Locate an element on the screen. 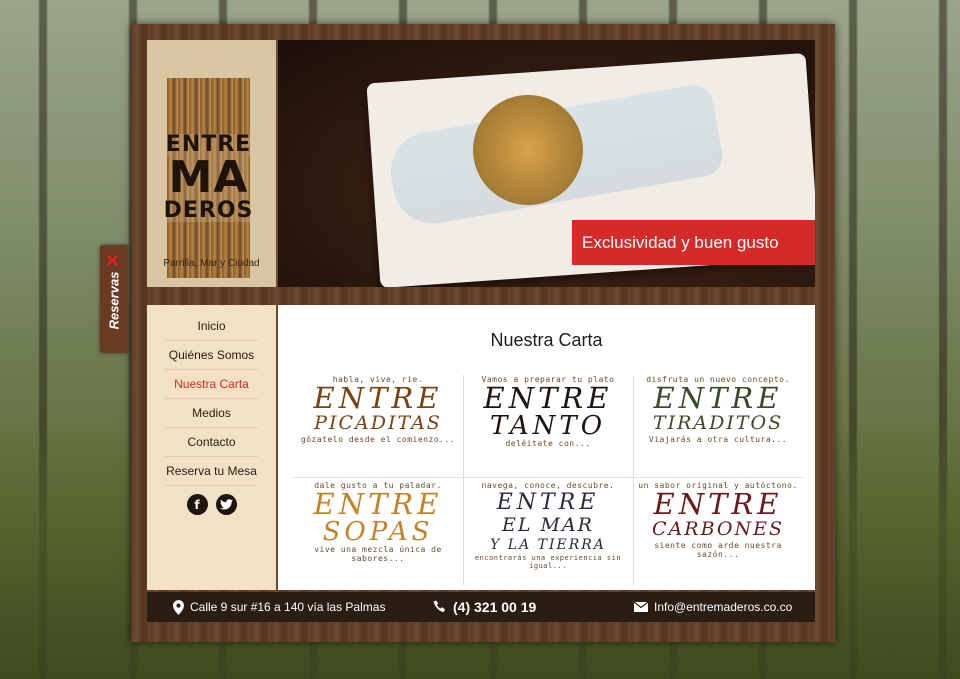 The image size is (960, 679). card-title-line2: SOPAS is located at coordinates (378, 532).